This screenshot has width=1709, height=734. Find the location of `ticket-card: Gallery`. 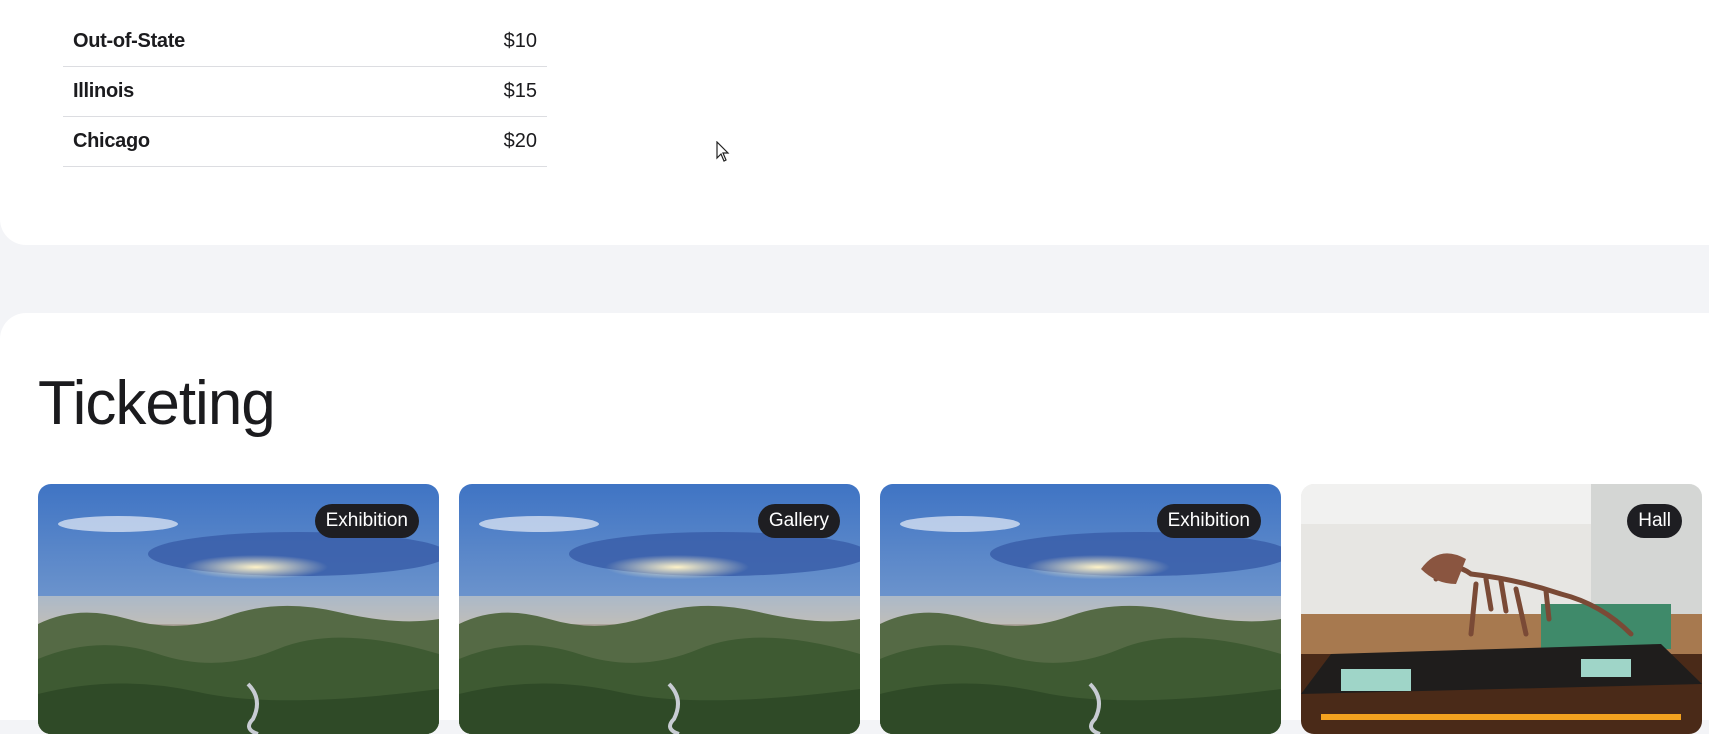

ticket-card: Gallery is located at coordinates (659, 609).